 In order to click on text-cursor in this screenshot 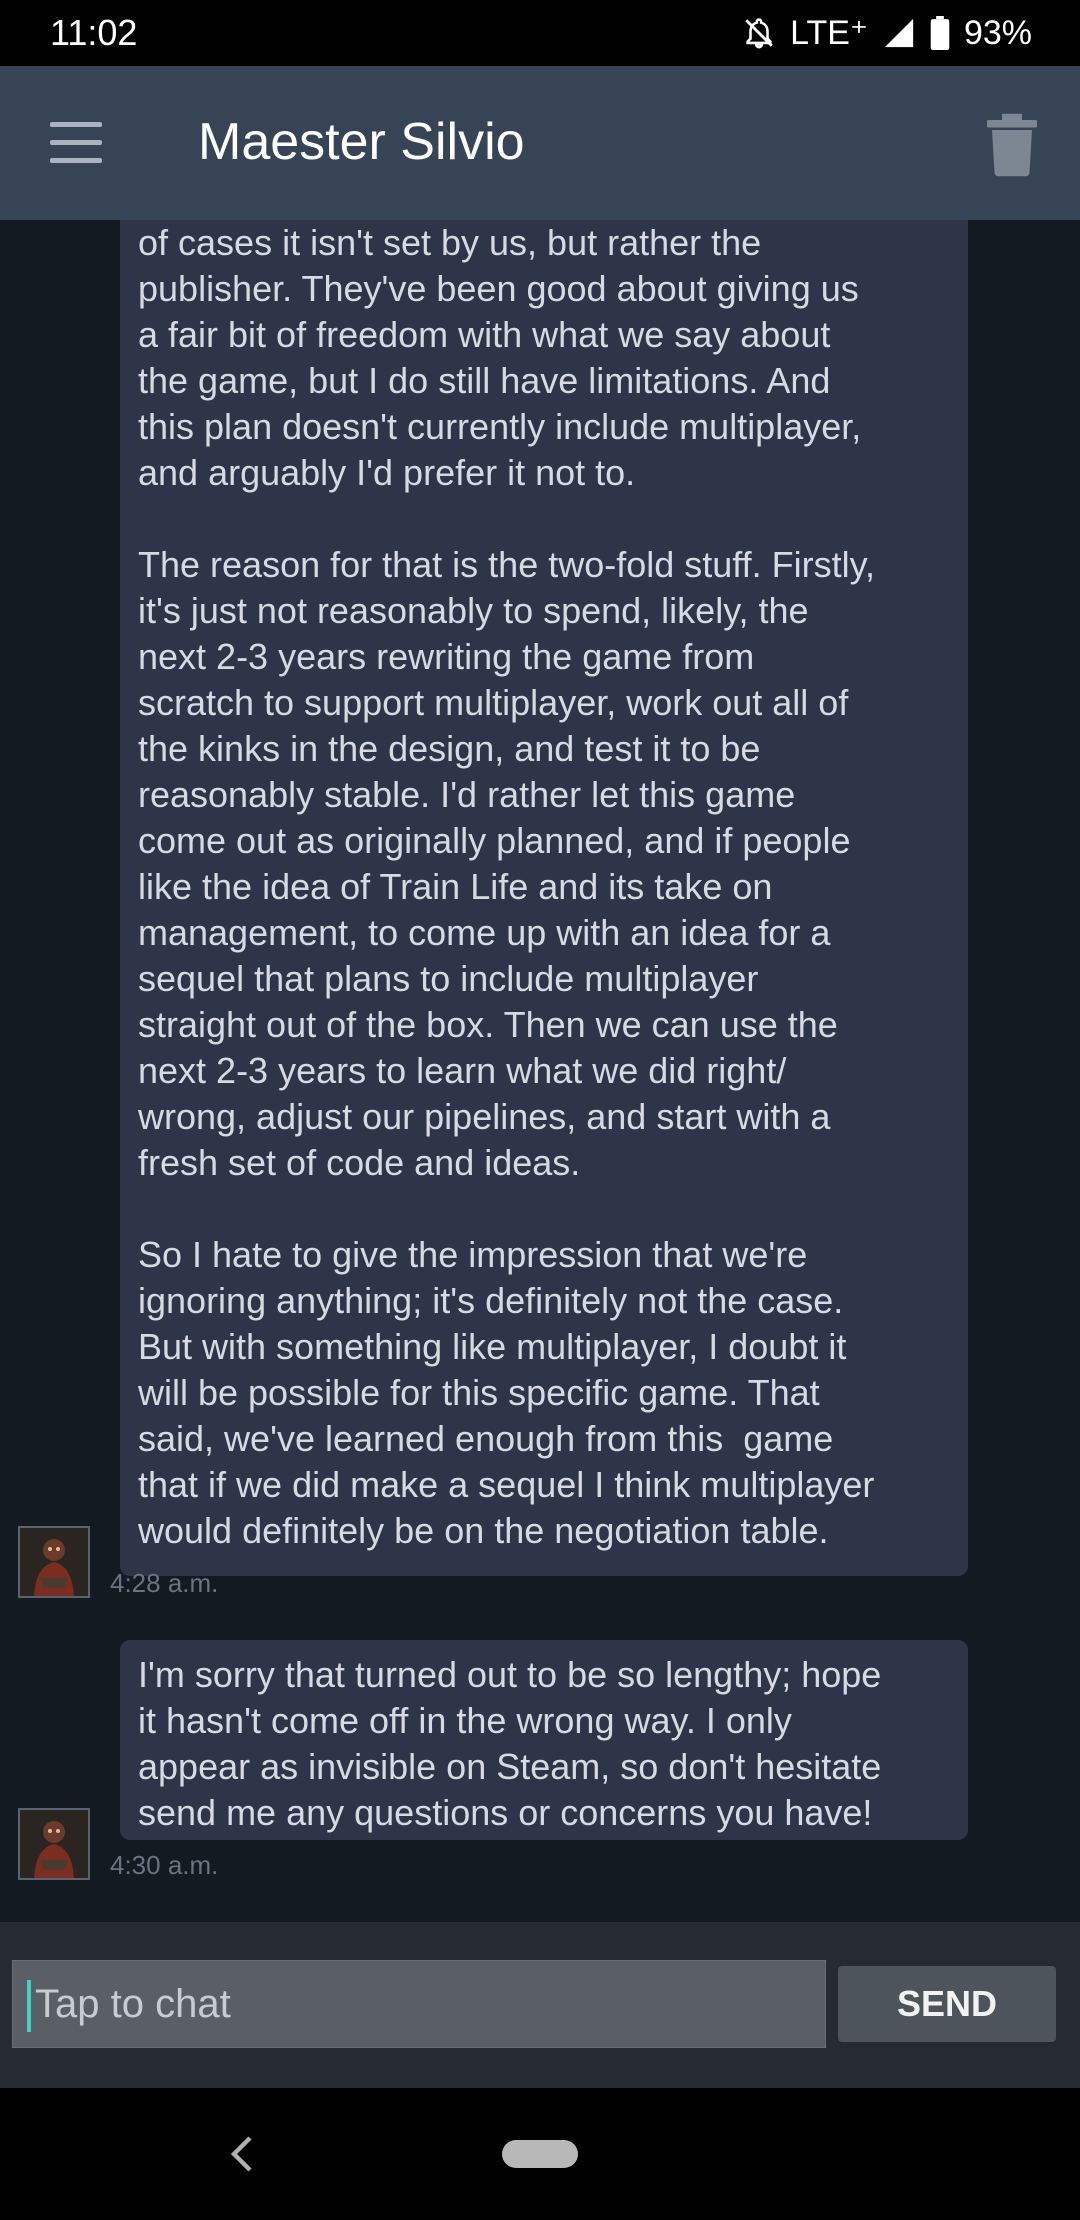, I will do `click(29, 2006)`.